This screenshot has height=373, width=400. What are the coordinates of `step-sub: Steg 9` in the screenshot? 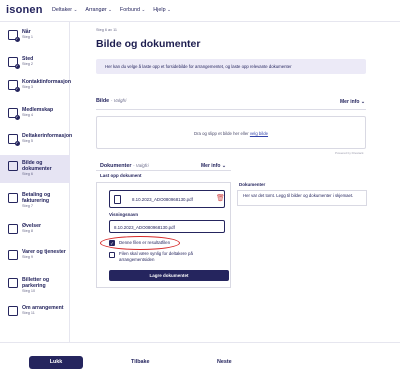 It's located at (27, 257).